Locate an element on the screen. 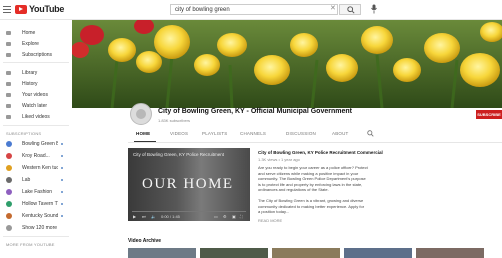  subscription-label: Lake Fashion is located at coordinates (37, 192).